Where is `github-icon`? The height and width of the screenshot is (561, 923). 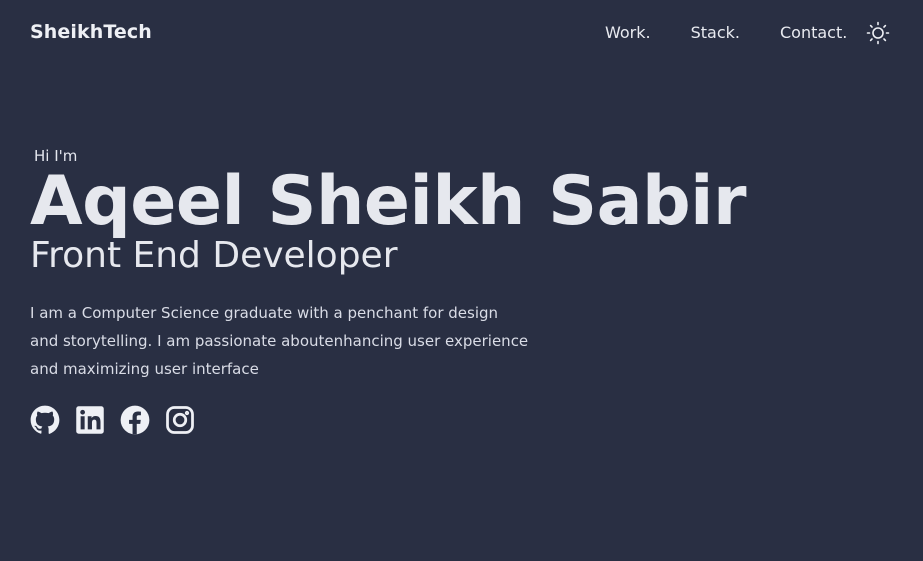 github-icon is located at coordinates (45, 419).